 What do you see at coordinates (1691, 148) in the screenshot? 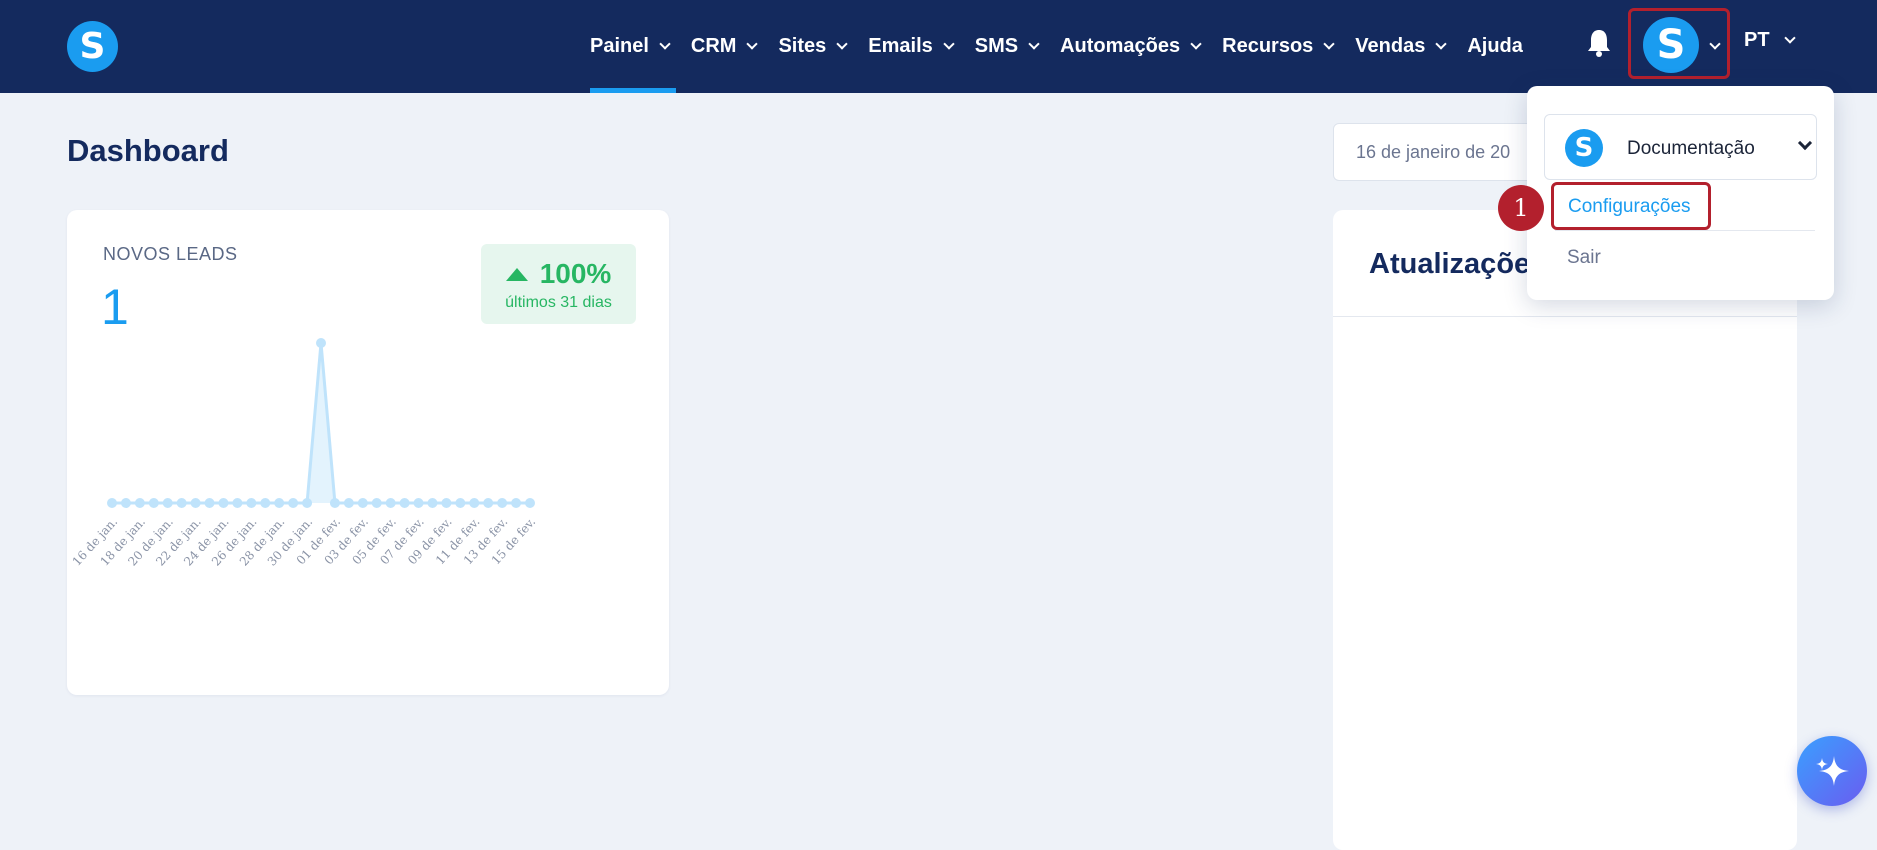
I see `account-name: Documentação` at bounding box center [1691, 148].